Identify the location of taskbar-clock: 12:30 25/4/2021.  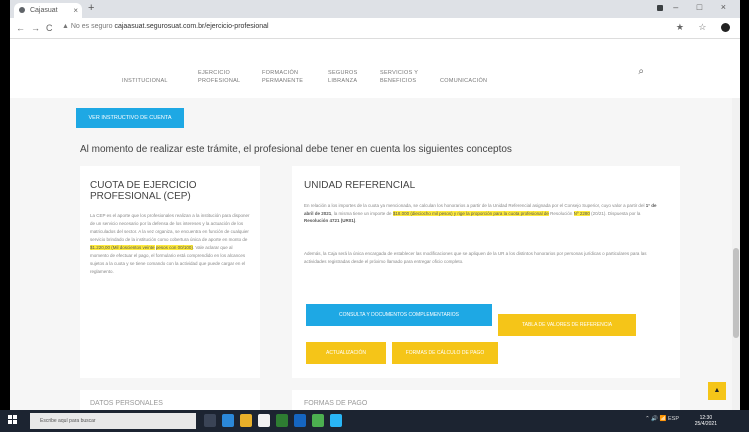
(706, 421).